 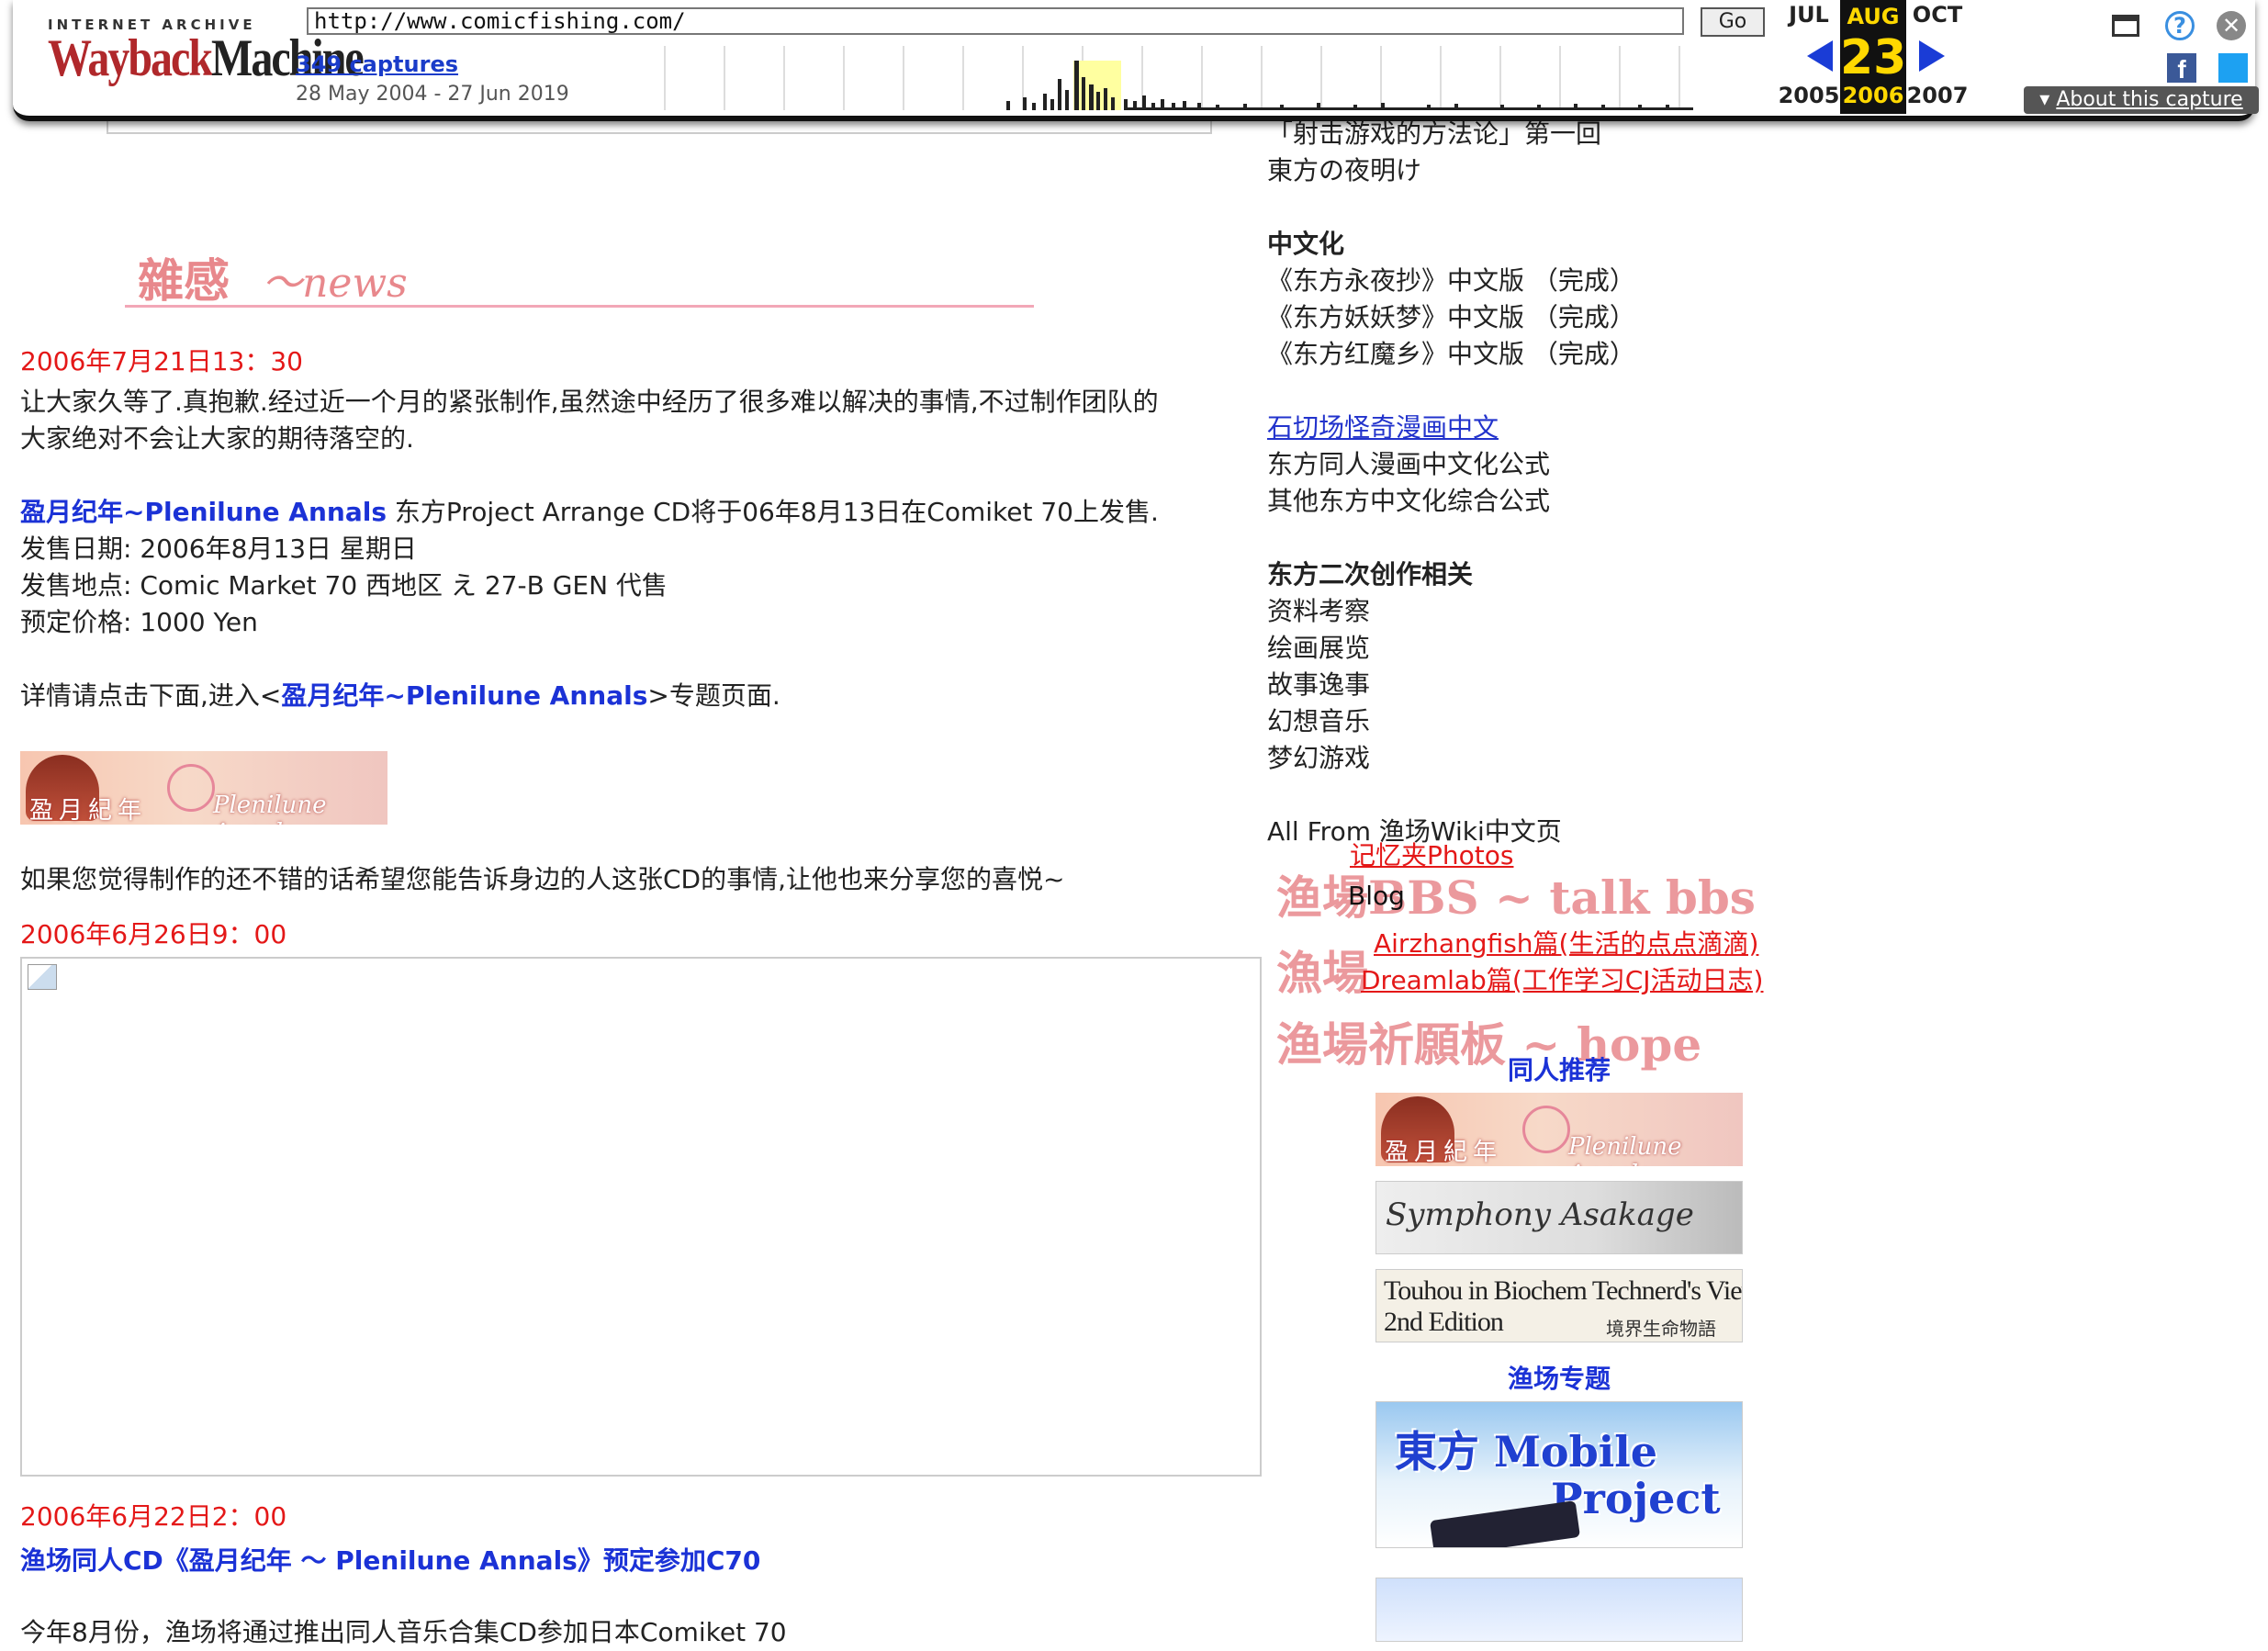 What do you see at coordinates (580, 307) in the screenshot?
I see `news-underline` at bounding box center [580, 307].